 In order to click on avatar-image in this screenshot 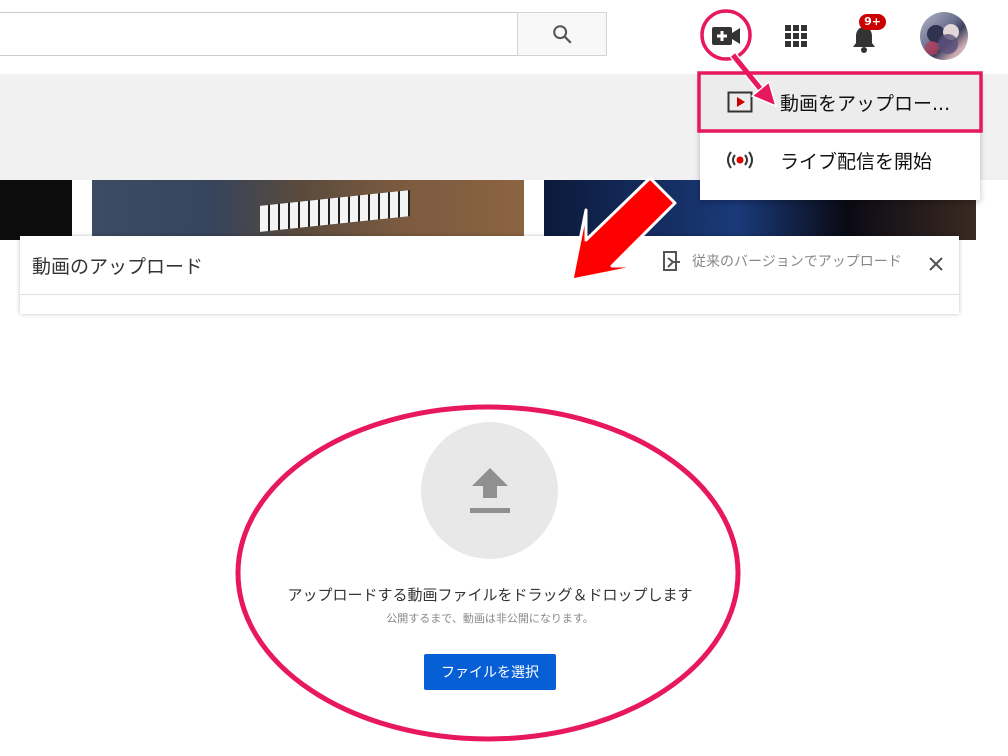, I will do `click(942, 39)`.